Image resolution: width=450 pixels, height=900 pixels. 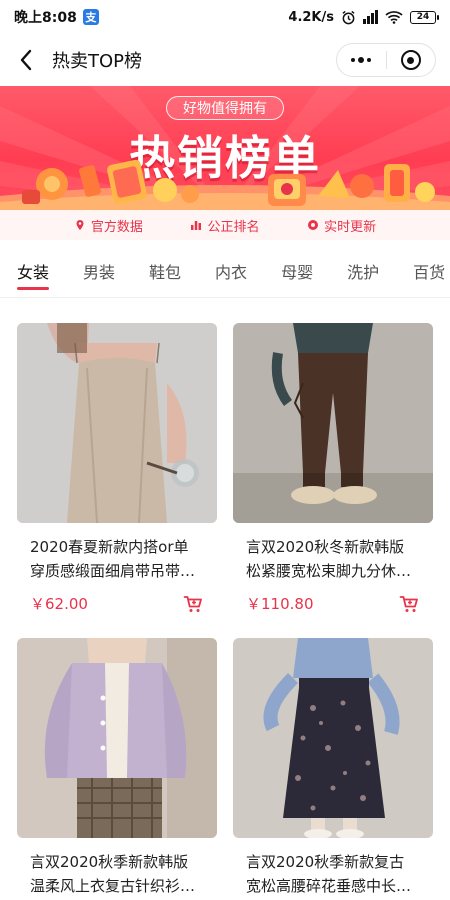 I want to click on wifi-icon, so click(x=394, y=17).